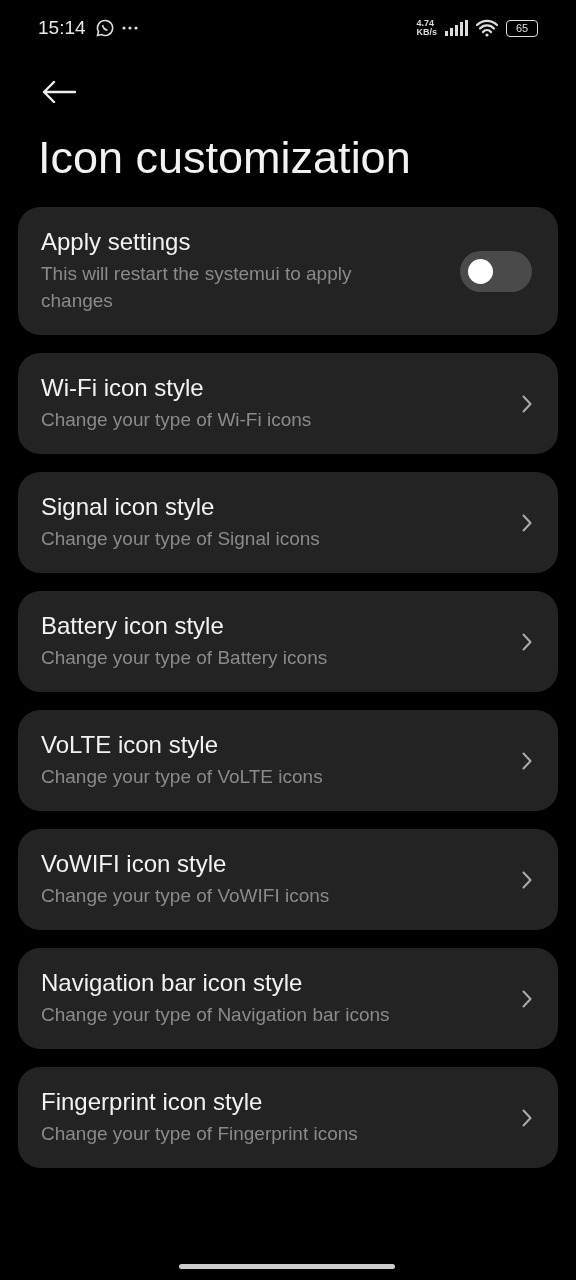 The width and height of the screenshot is (576, 1280). Describe the element at coordinates (425, 23) in the screenshot. I see `network-speed: 4.74` at that location.